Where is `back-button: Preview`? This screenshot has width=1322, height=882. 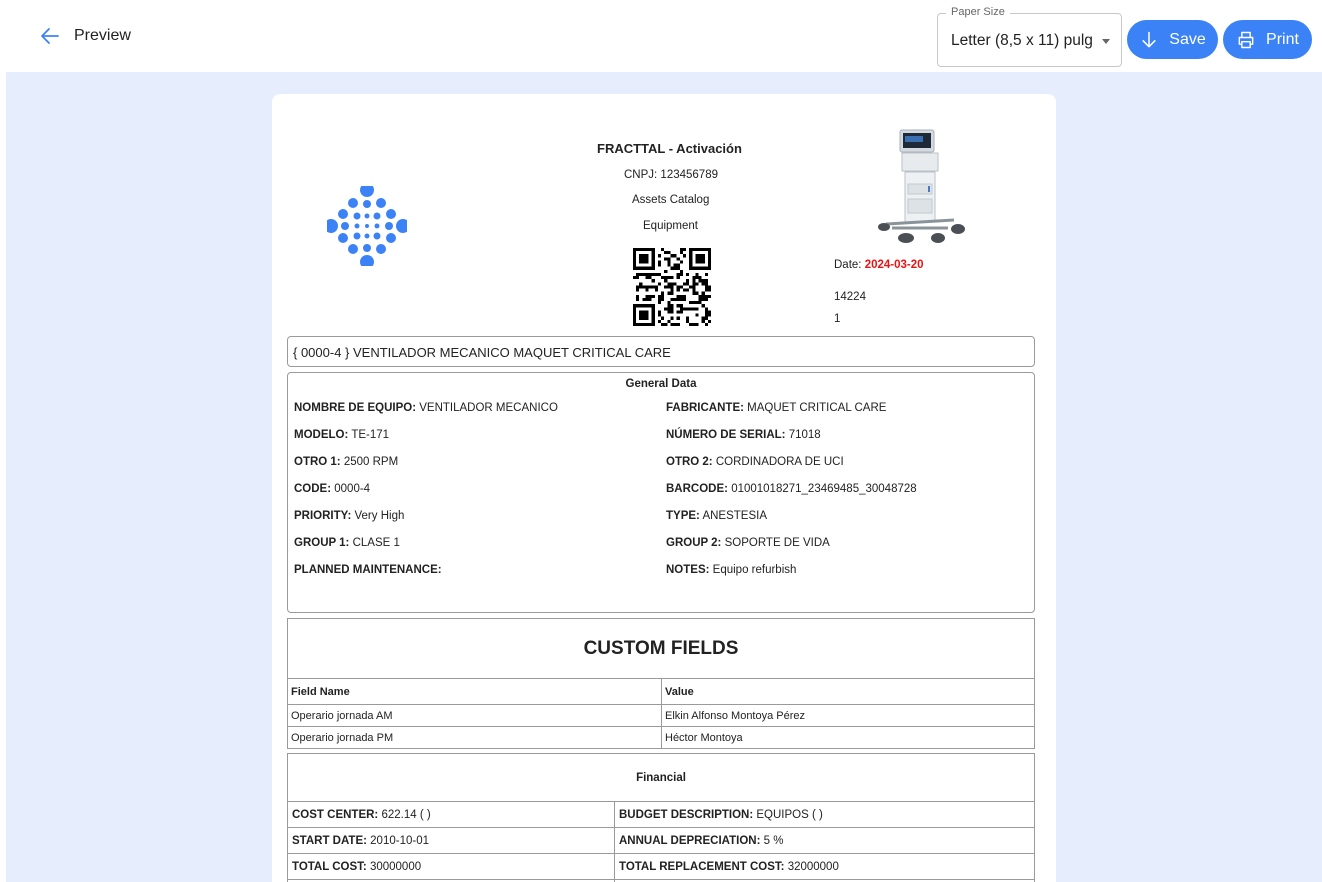
back-button: Preview is located at coordinates (84, 36).